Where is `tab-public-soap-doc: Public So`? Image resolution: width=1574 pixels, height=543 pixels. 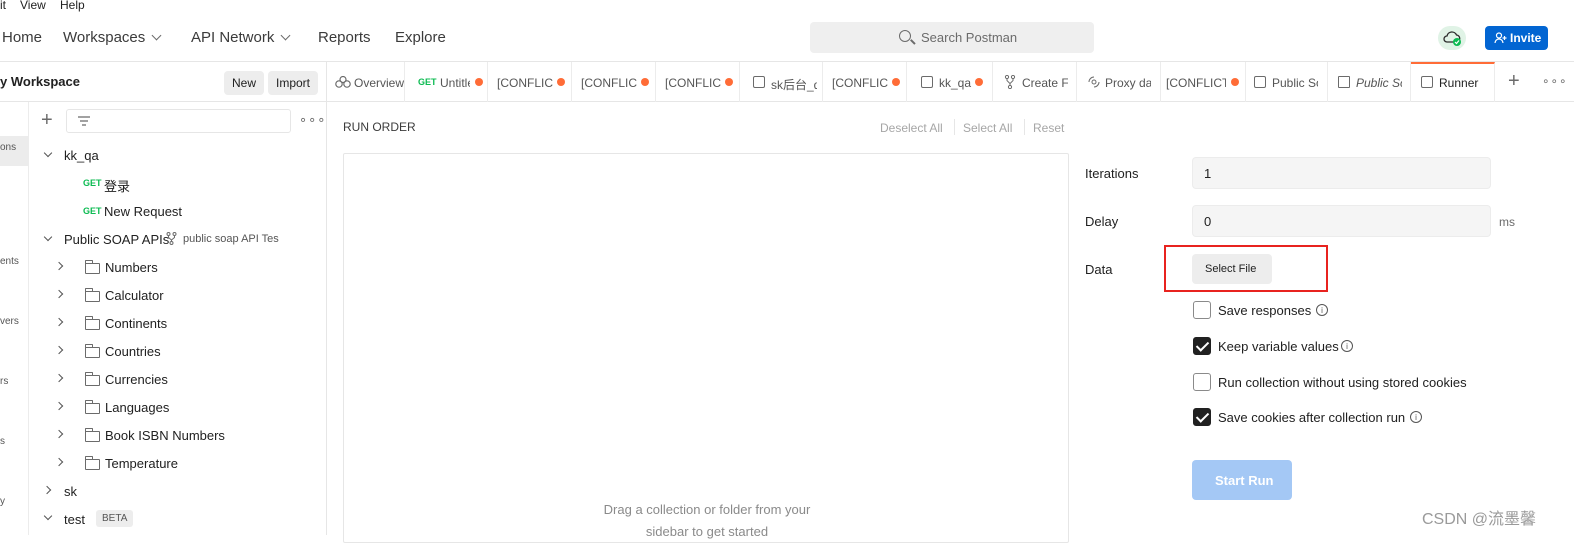 tab-public-soap-doc: Public So is located at coordinates (1369, 82).